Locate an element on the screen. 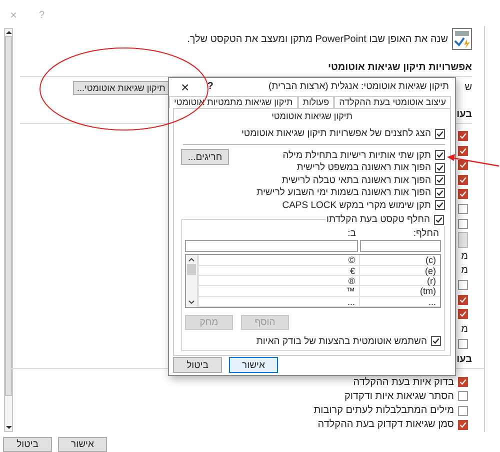 This screenshot has height=452, width=500. tab: פעולות is located at coordinates (316, 102).